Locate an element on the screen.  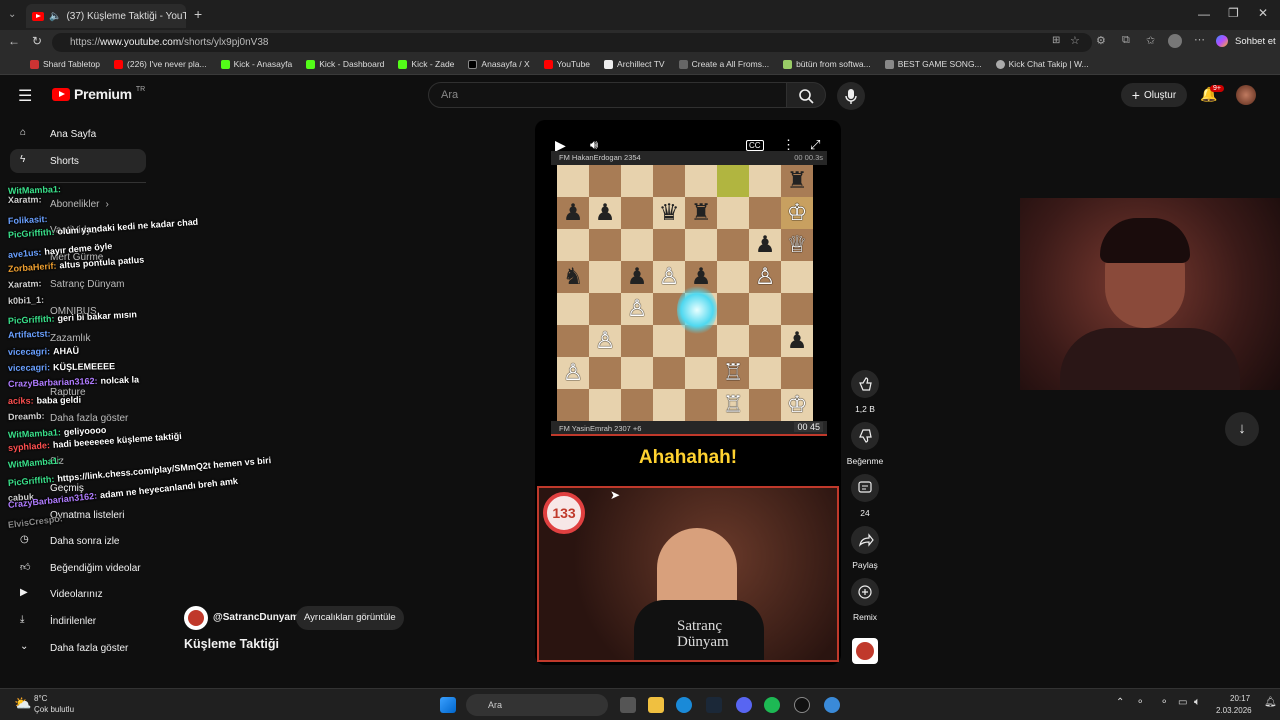
file-explorer-icon is located at coordinates (656, 705).